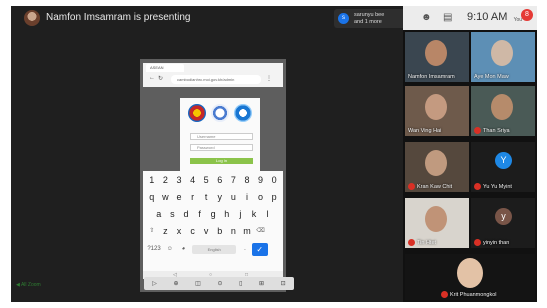 The height and width of the screenshot is (308, 547). Describe the element at coordinates (206, 180) in the screenshot. I see `key-5: 5` at that location.